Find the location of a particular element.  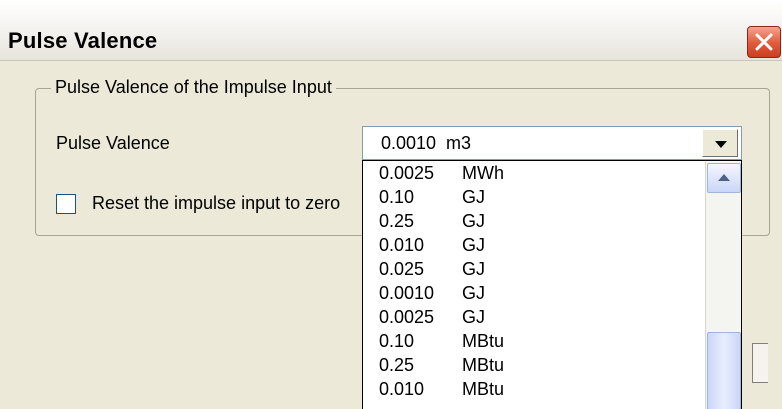

item-value: 0.025 is located at coordinates (402, 269).